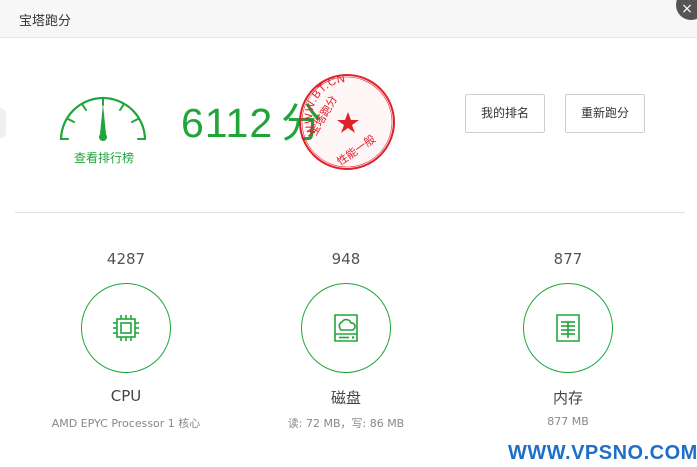 Image resolution: width=697 pixels, height=467 pixels. Describe the element at coordinates (686, 10) in the screenshot. I see `close-button: ×` at that location.